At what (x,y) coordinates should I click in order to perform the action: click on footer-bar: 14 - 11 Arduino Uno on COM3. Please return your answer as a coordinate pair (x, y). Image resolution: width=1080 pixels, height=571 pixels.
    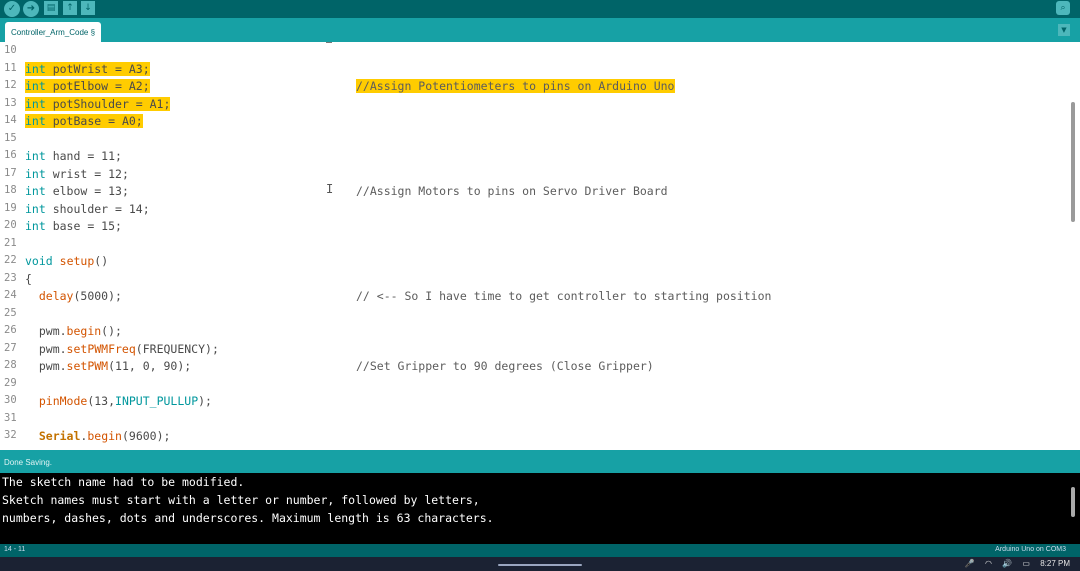
    Looking at the image, I should click on (540, 550).